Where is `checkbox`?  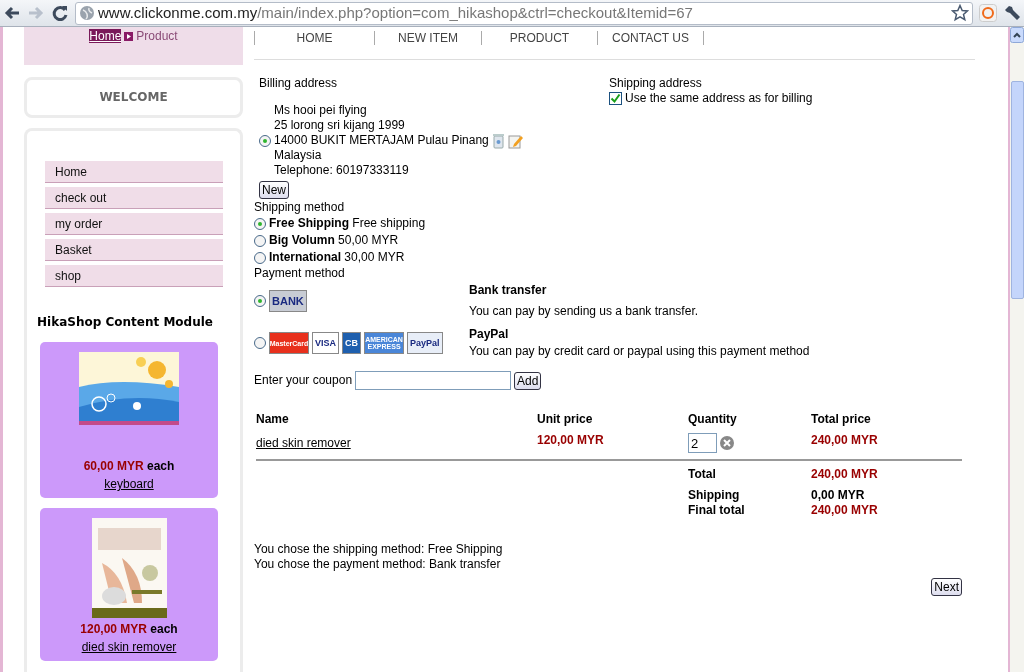
checkbox is located at coordinates (615, 98).